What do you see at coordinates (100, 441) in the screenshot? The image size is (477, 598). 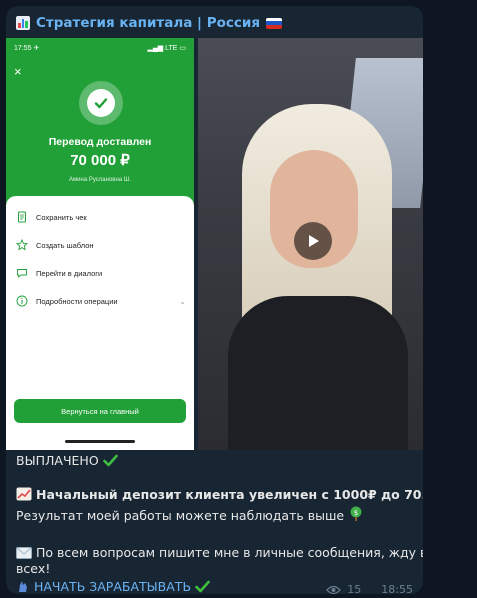 I see `home-indicator` at bounding box center [100, 441].